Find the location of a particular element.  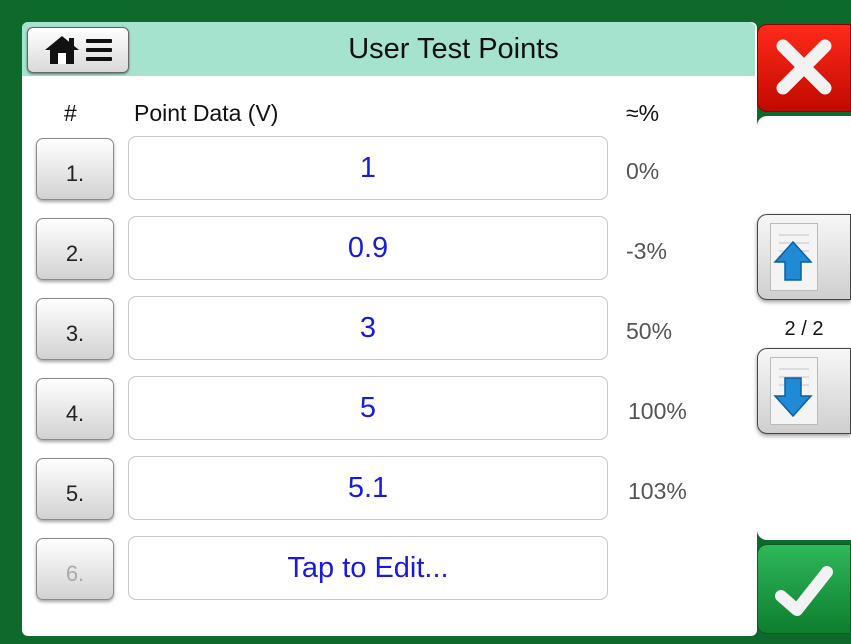

point-value-field: 3 is located at coordinates (368, 328).